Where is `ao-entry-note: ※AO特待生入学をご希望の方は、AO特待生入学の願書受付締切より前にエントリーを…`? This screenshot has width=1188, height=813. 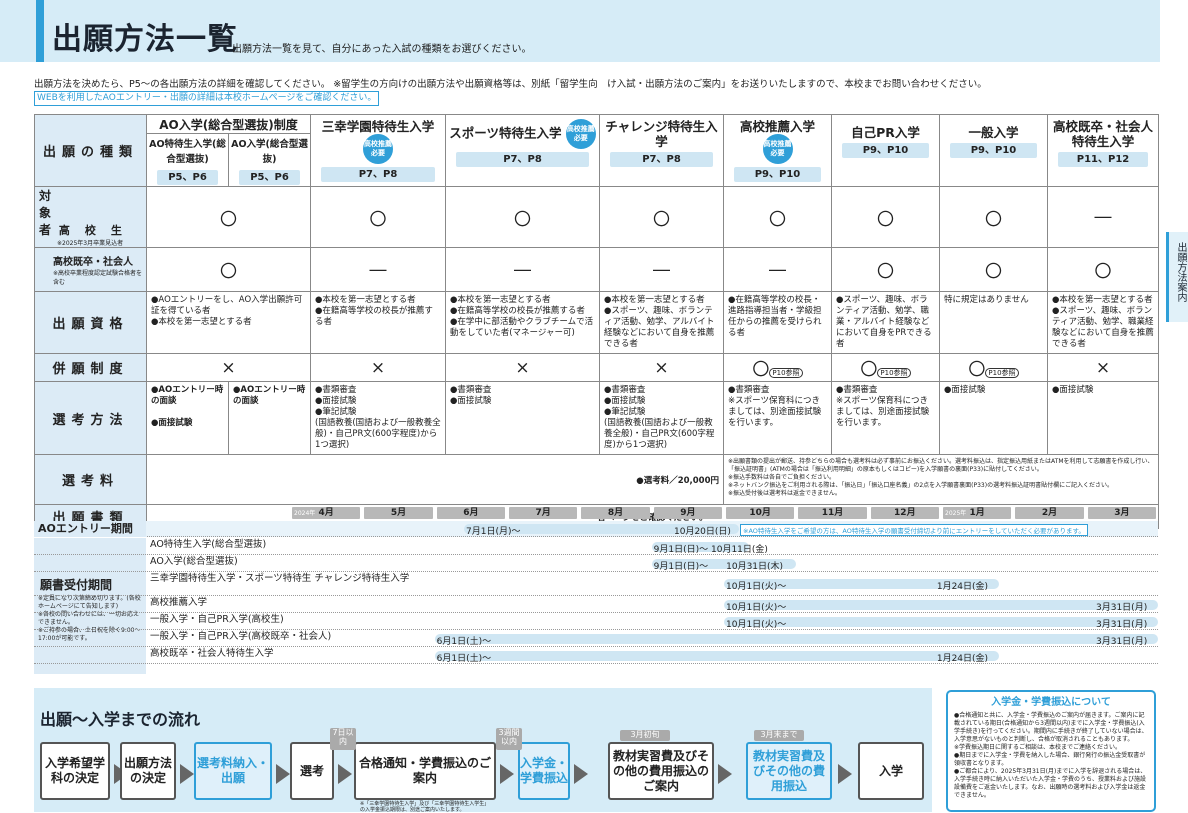
ao-entry-note: ※AO特待生入学をご希望の方は、AO特待生入学の願書受付締切より前にエントリーを… is located at coordinates (914, 530).